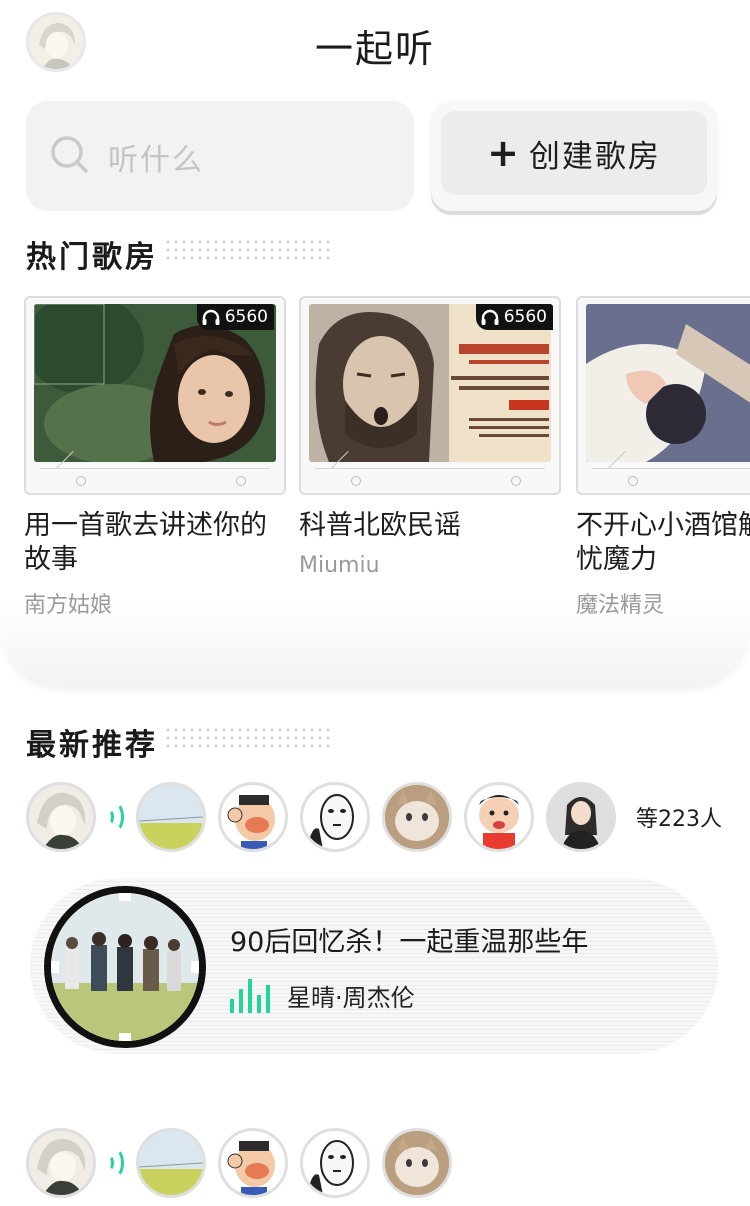 The width and height of the screenshot is (750, 1206). I want to click on song-title: 星晴·周杰伦, so click(351, 998).